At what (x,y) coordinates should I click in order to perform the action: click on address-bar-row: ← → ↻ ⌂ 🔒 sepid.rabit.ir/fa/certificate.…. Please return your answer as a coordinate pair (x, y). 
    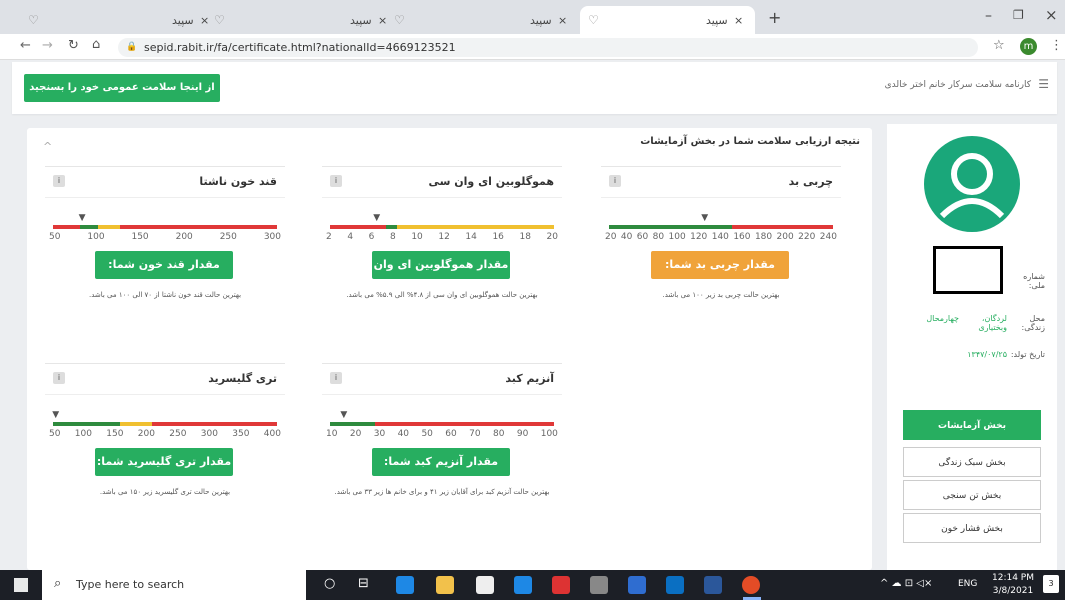
    Looking at the image, I should click on (532, 47).